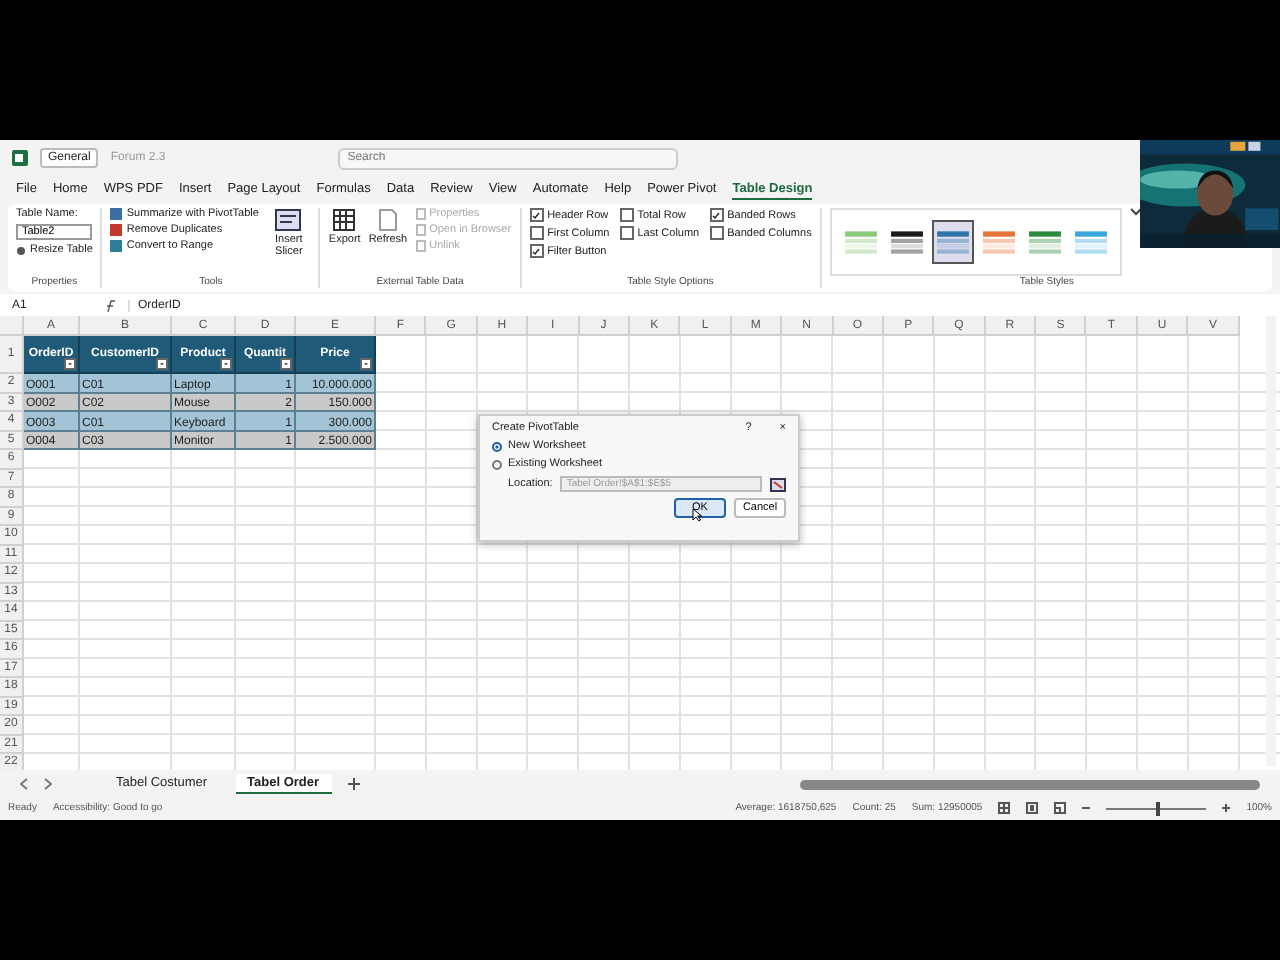  Describe the element at coordinates (20, 158) in the screenshot. I see `excel-logo-icon` at that location.